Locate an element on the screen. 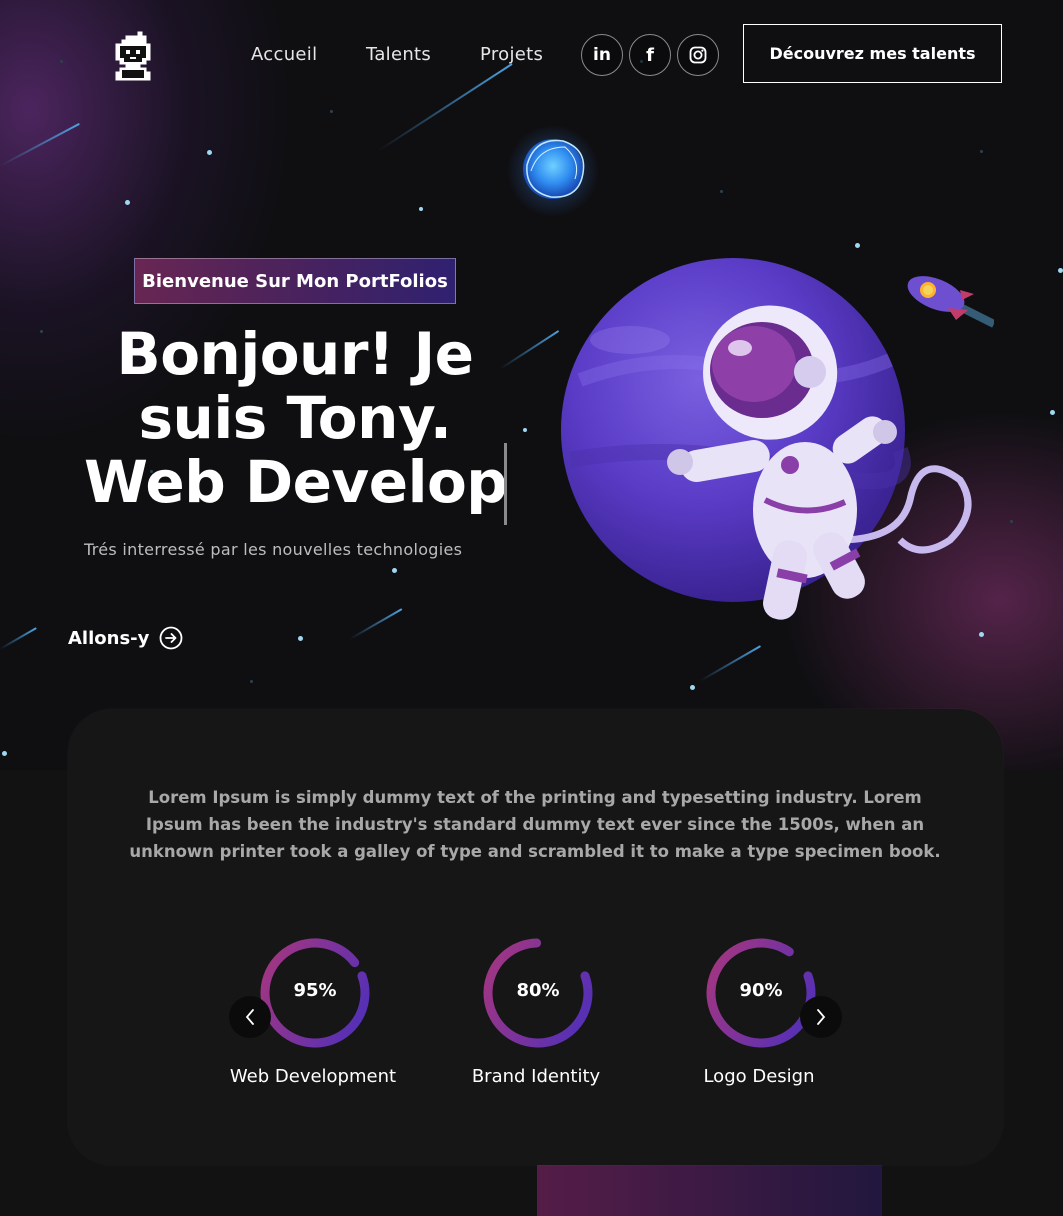 The height and width of the screenshot is (1216, 1063). pixel-avatar-icon is located at coordinates (133, 57).